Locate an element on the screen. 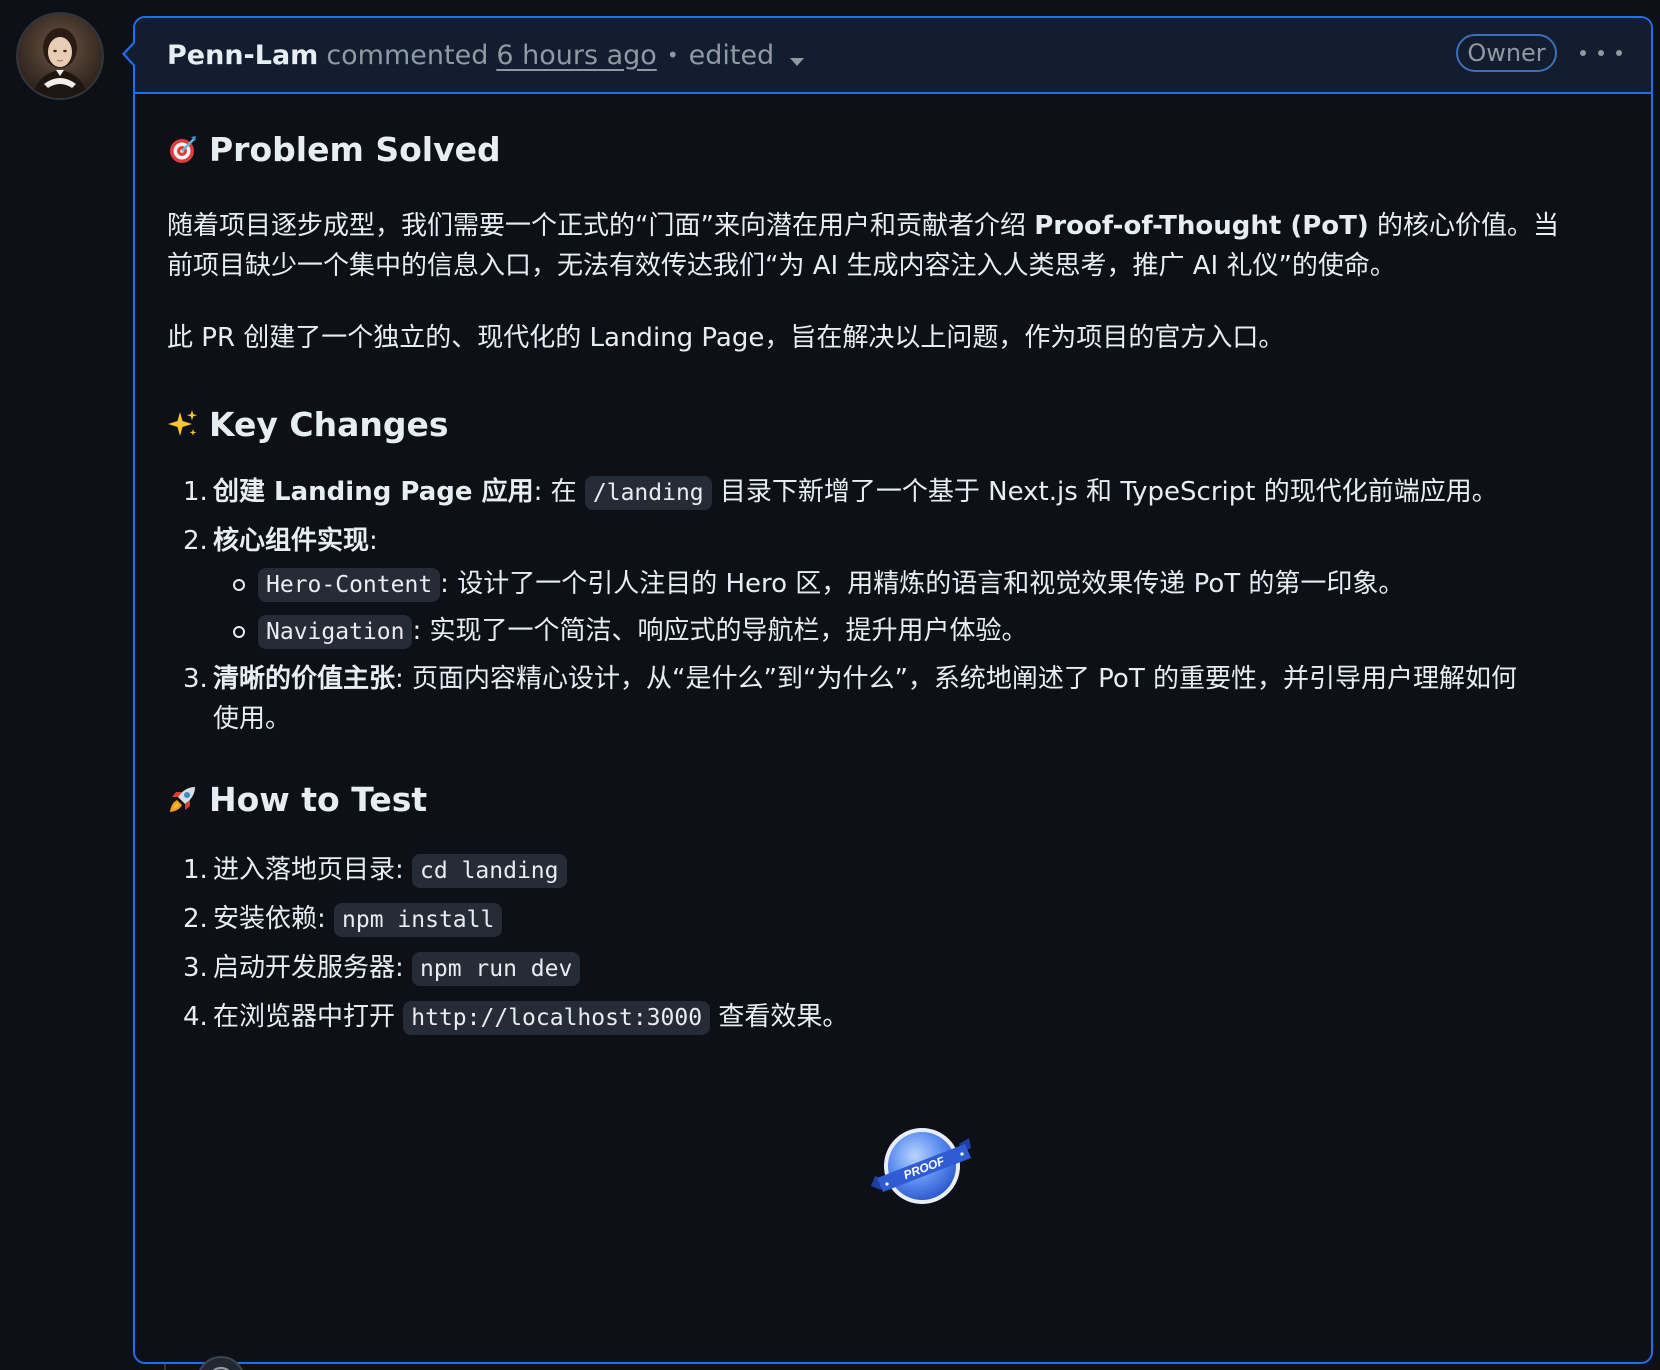 Image resolution: width=1660 pixels, height=1370 pixels. item-text: 查看效果。 is located at coordinates (779, 1017).